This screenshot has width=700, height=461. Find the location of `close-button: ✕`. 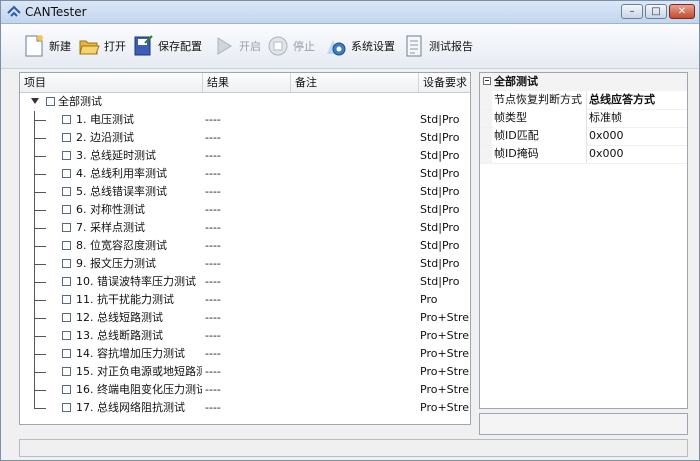

close-button: ✕ is located at coordinates (682, 11).